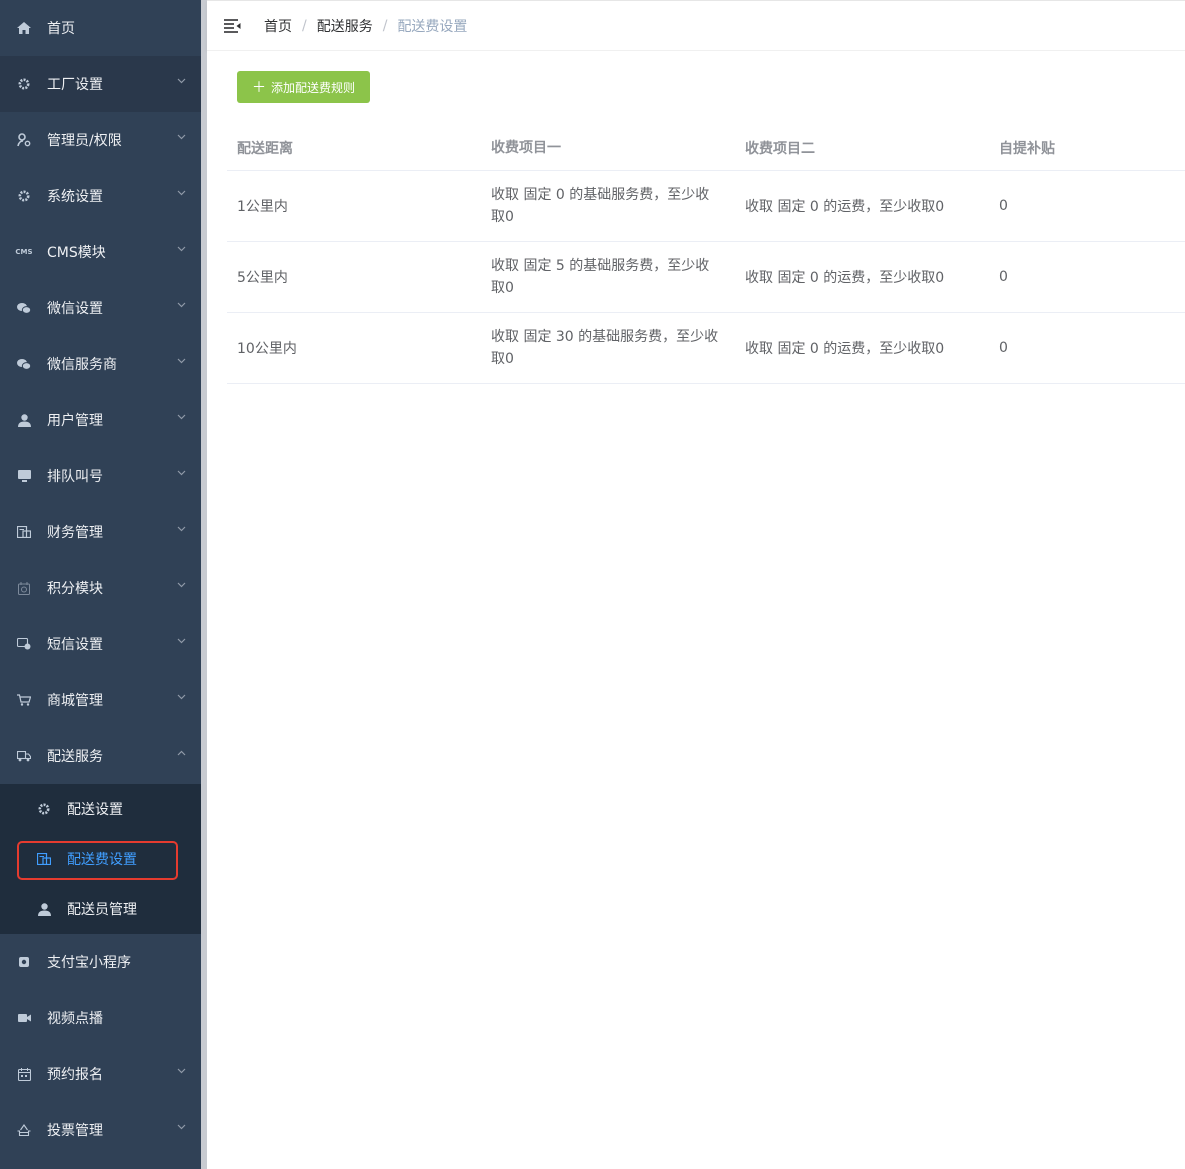 This screenshot has width=1185, height=1169. What do you see at coordinates (258, 88) in the screenshot?
I see `plus-icon: ＋` at bounding box center [258, 88].